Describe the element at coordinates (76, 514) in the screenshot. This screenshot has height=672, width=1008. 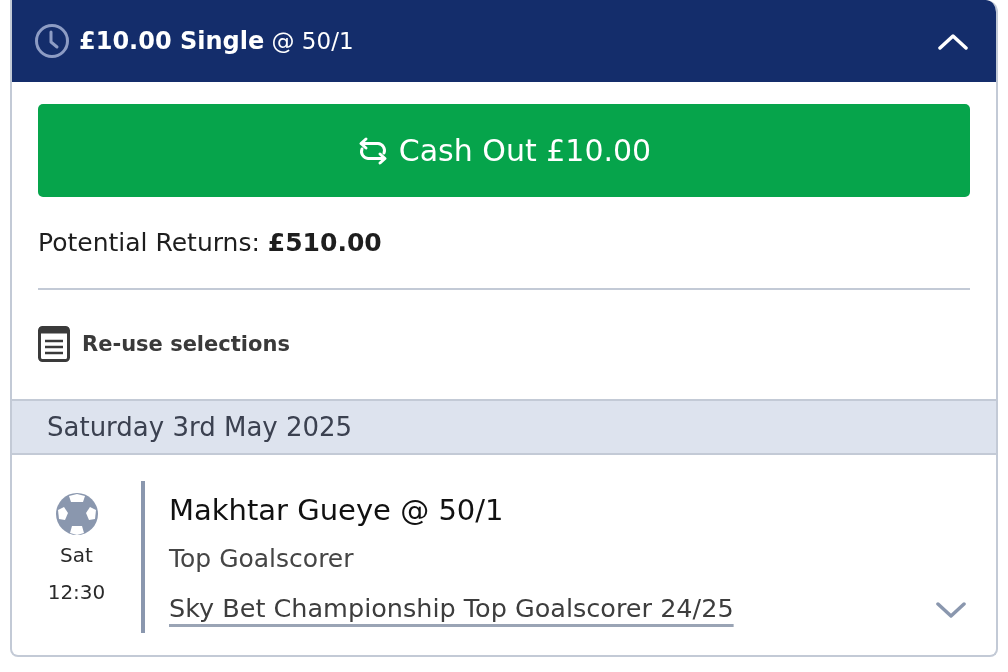
I see `football-icon` at that location.